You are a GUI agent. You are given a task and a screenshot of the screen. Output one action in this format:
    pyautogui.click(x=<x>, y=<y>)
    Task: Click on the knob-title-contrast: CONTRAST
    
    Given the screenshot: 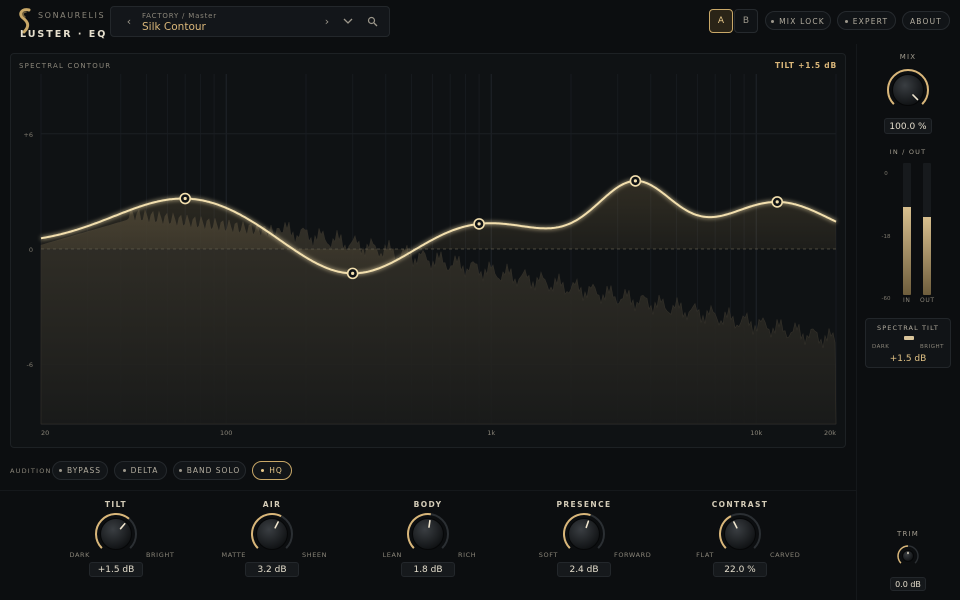 What is the action you would take?
    pyautogui.click(x=740, y=504)
    